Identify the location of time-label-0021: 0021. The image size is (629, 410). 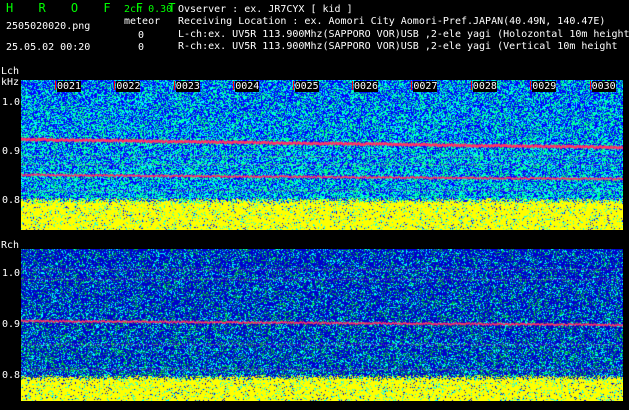
(69, 86).